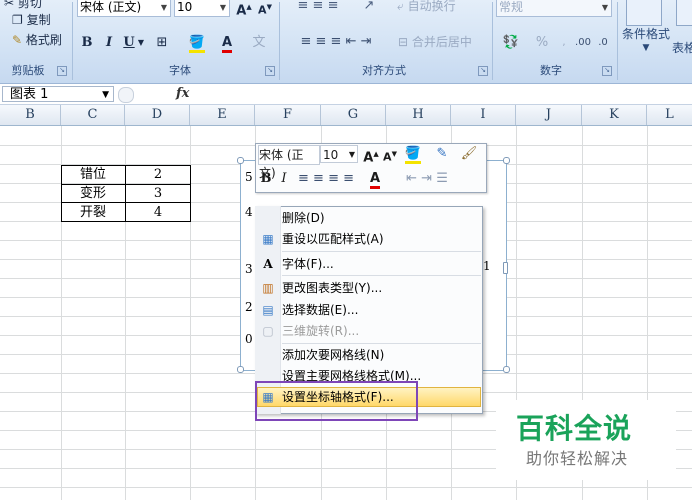  Describe the element at coordinates (270, 71) in the screenshot. I see `font-launcher-icon: ↘` at that location.